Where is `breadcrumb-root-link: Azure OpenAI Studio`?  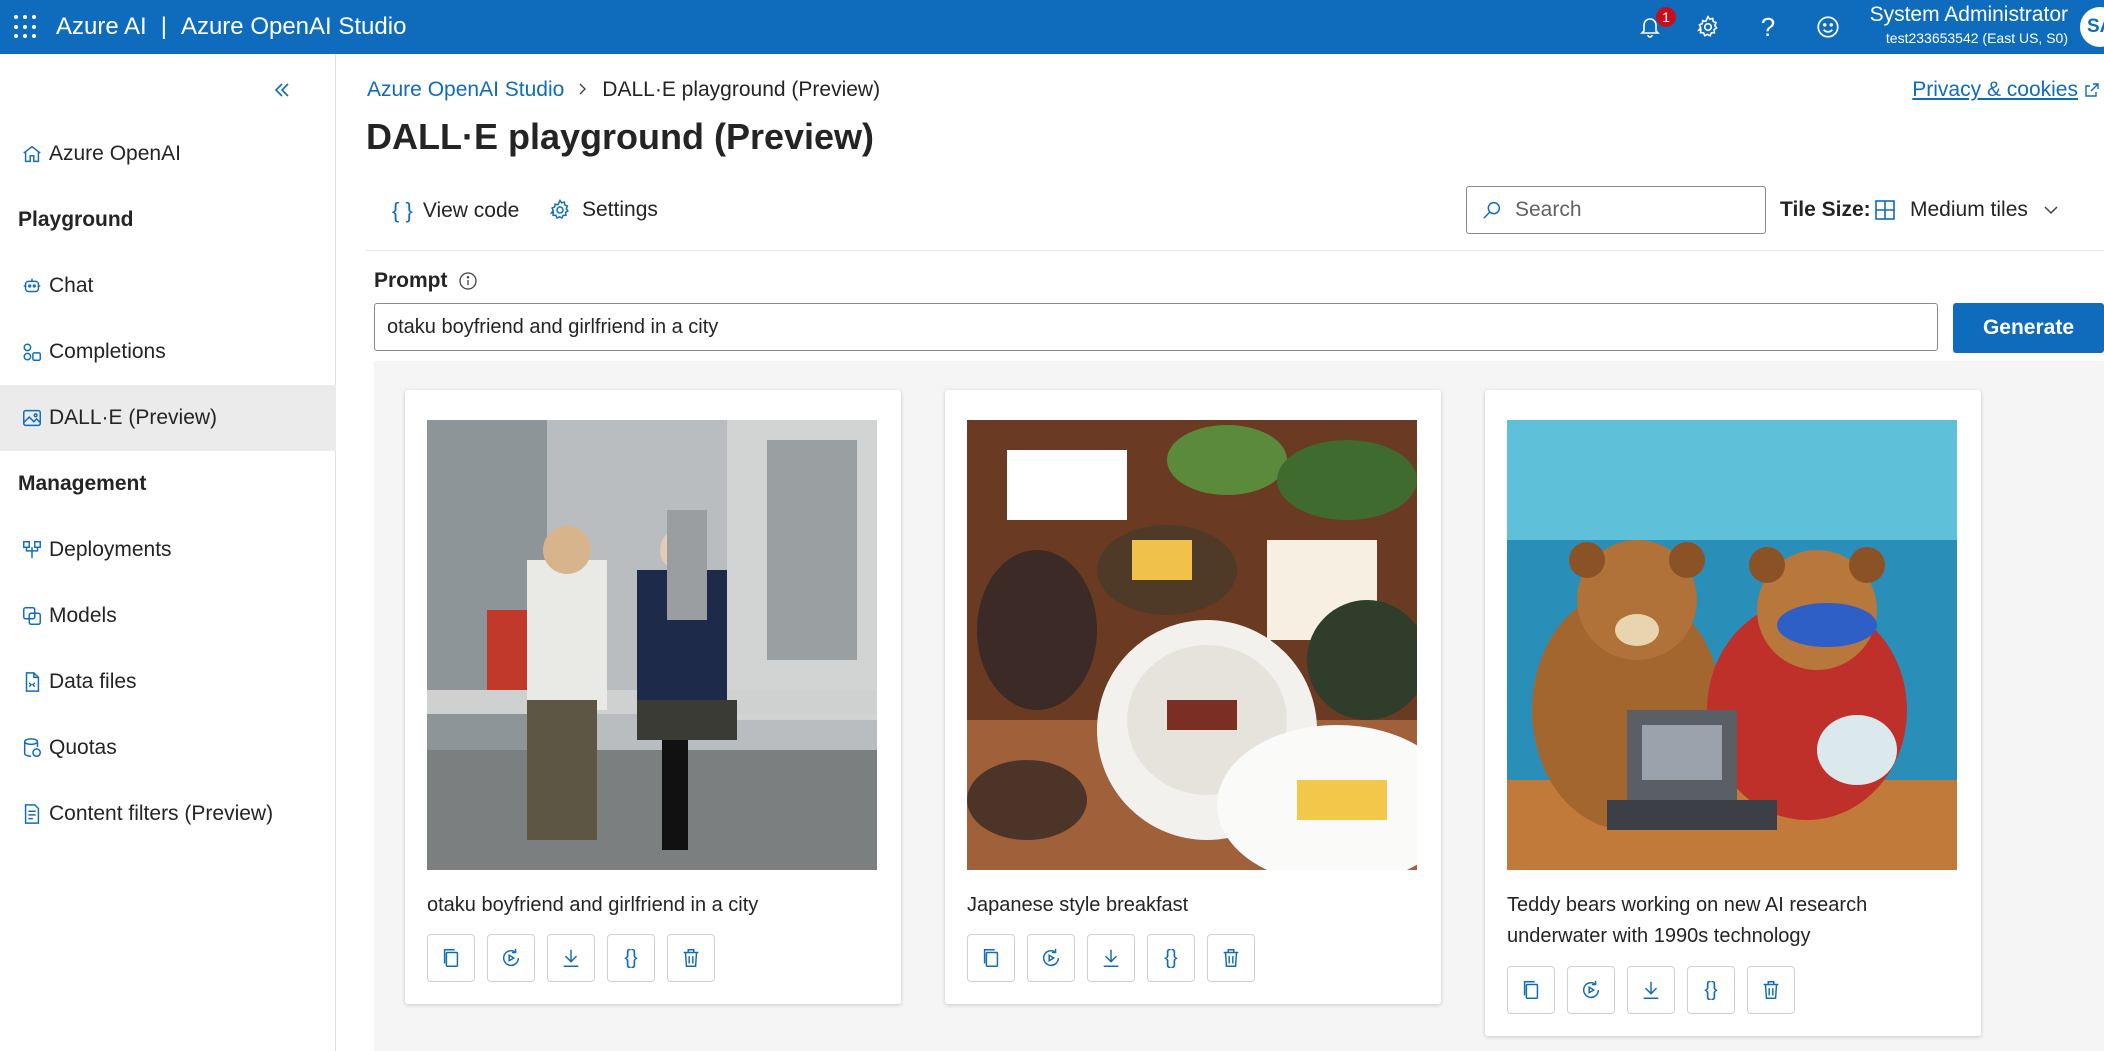 breadcrumb-root-link: Azure OpenAI Studio is located at coordinates (465, 90).